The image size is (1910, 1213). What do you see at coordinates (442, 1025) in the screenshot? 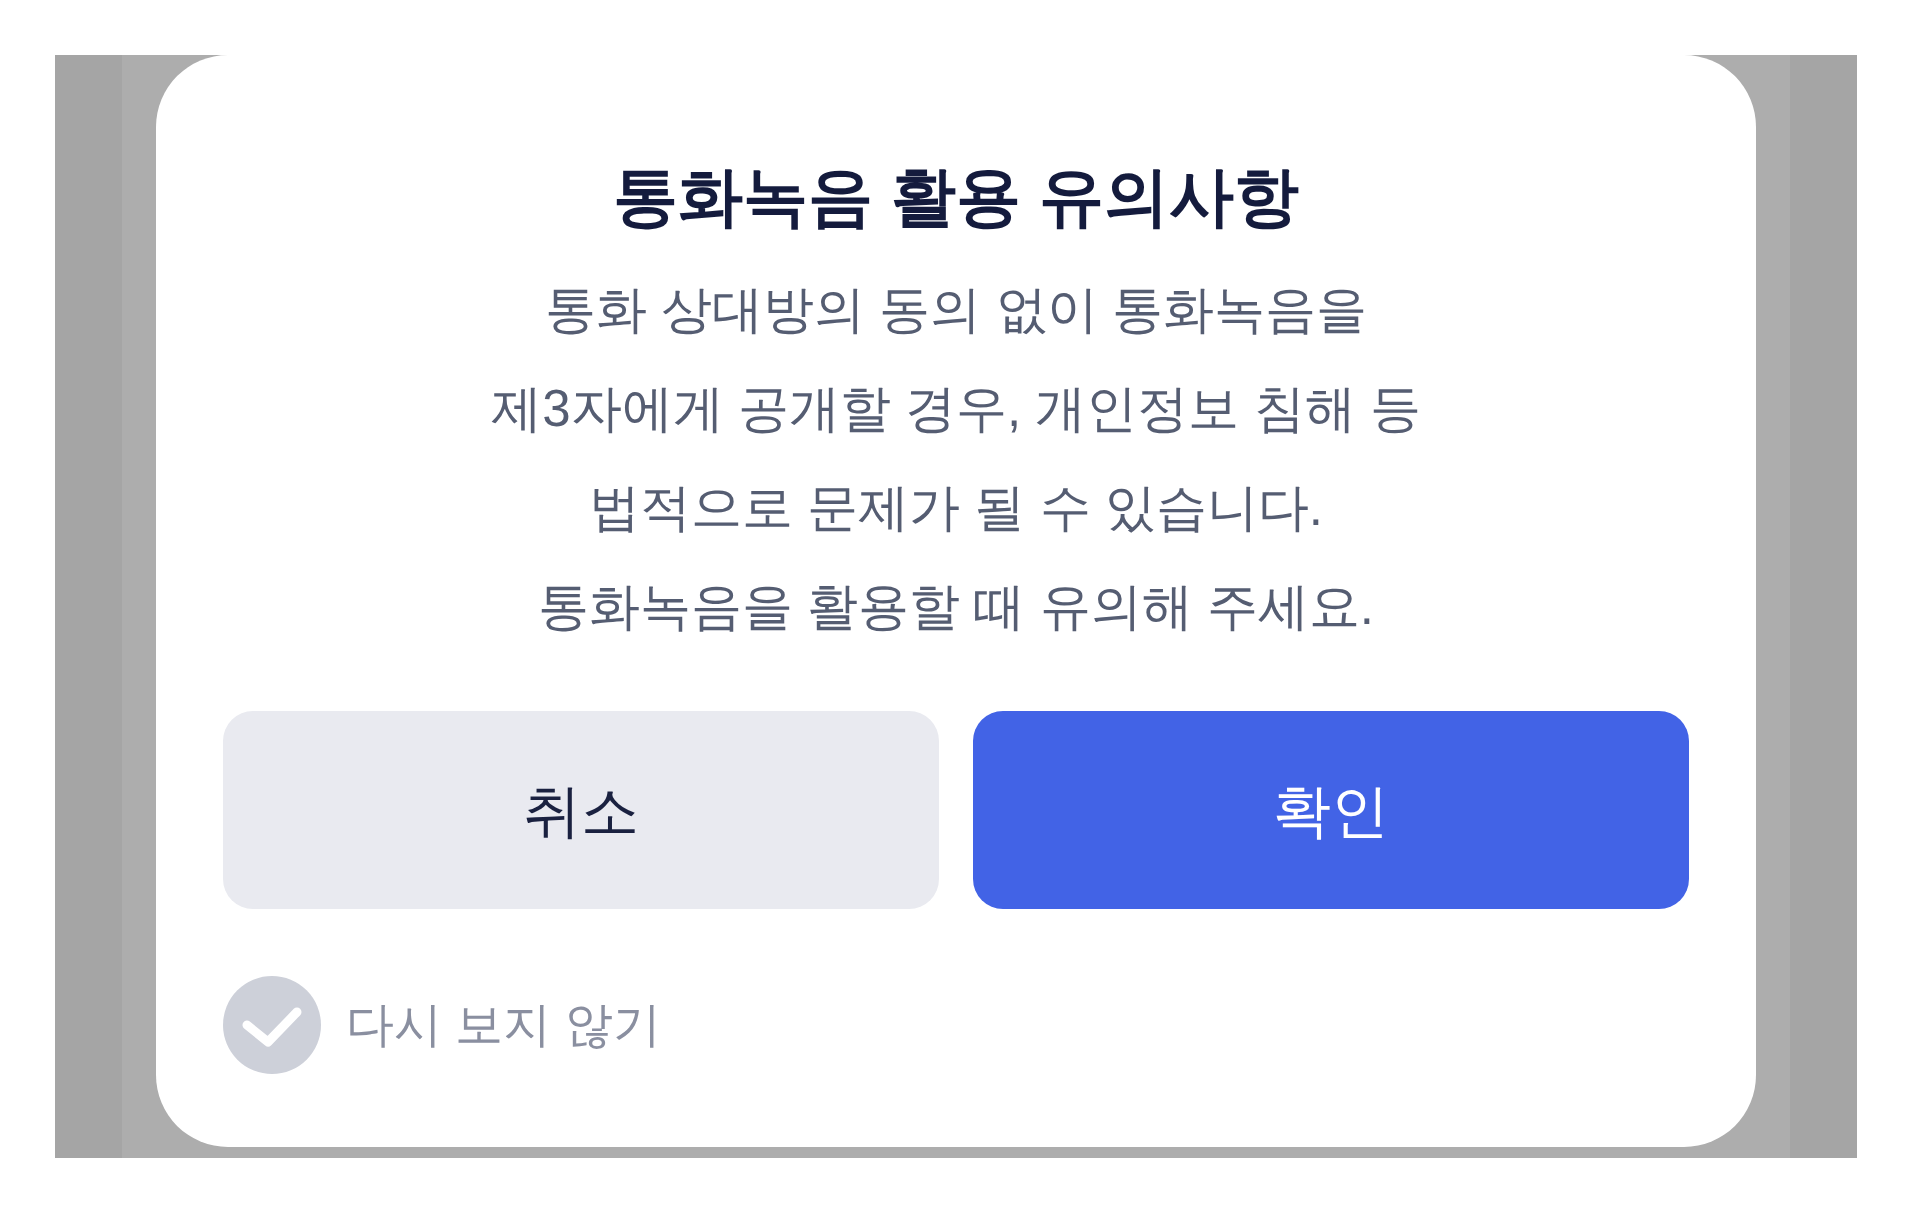
I see `dont-show-again-checkbox: 다시 보지 않기` at bounding box center [442, 1025].